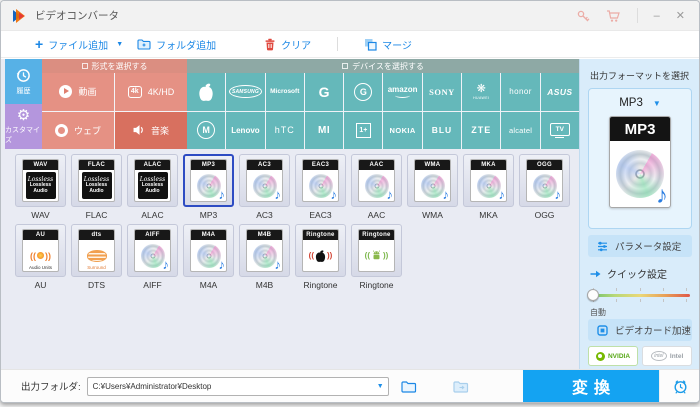  I want to click on path-dropdown-caret-icon: ▼, so click(380, 386).